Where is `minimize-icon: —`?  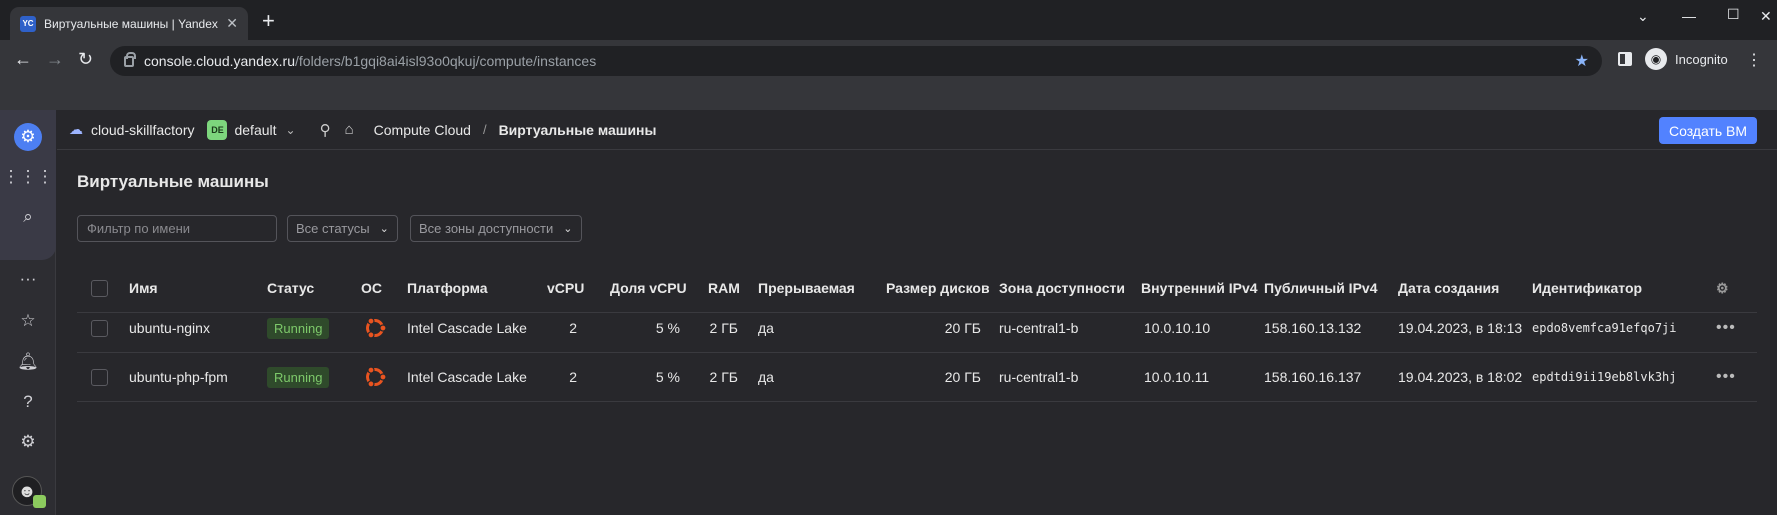 minimize-icon: — is located at coordinates (1689, 16).